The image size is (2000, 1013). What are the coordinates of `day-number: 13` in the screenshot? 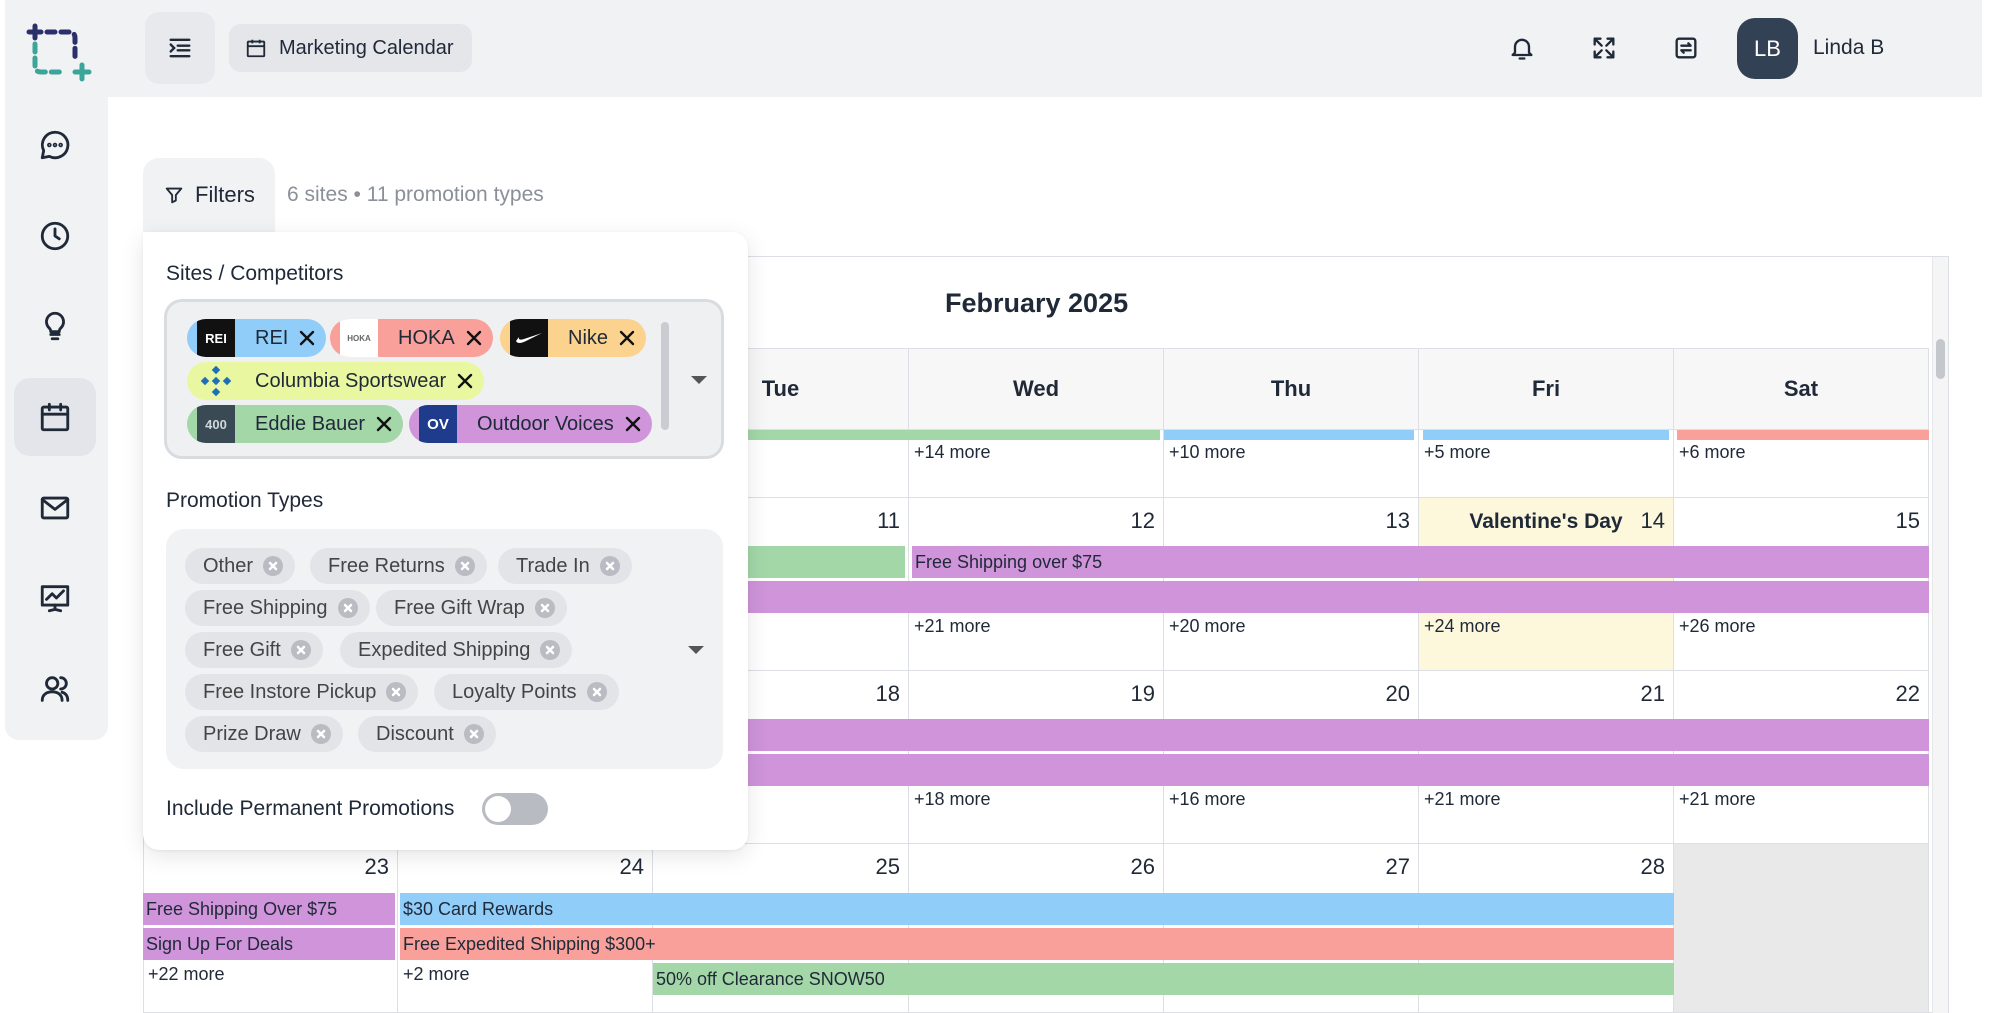 It's located at (1397, 520).